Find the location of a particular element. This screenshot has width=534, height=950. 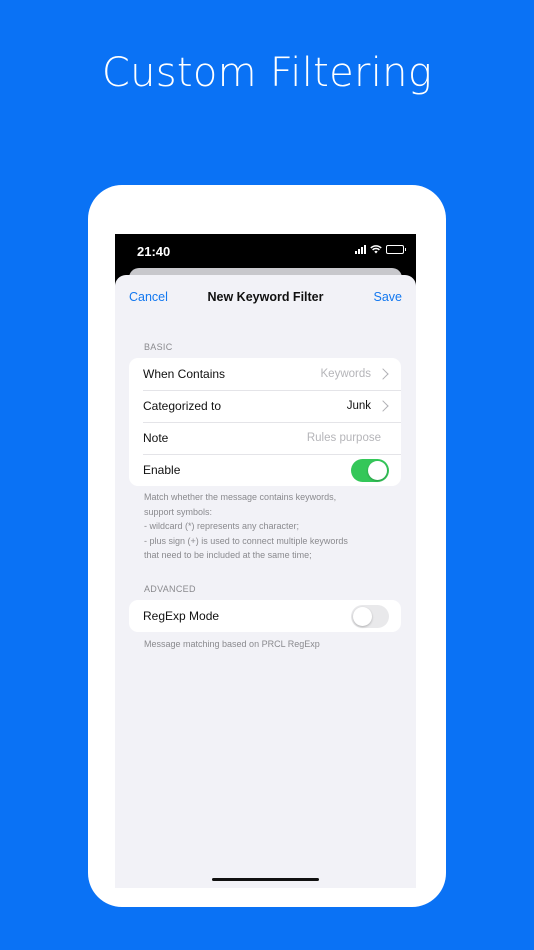

cellular-signal-icon is located at coordinates (360, 249).